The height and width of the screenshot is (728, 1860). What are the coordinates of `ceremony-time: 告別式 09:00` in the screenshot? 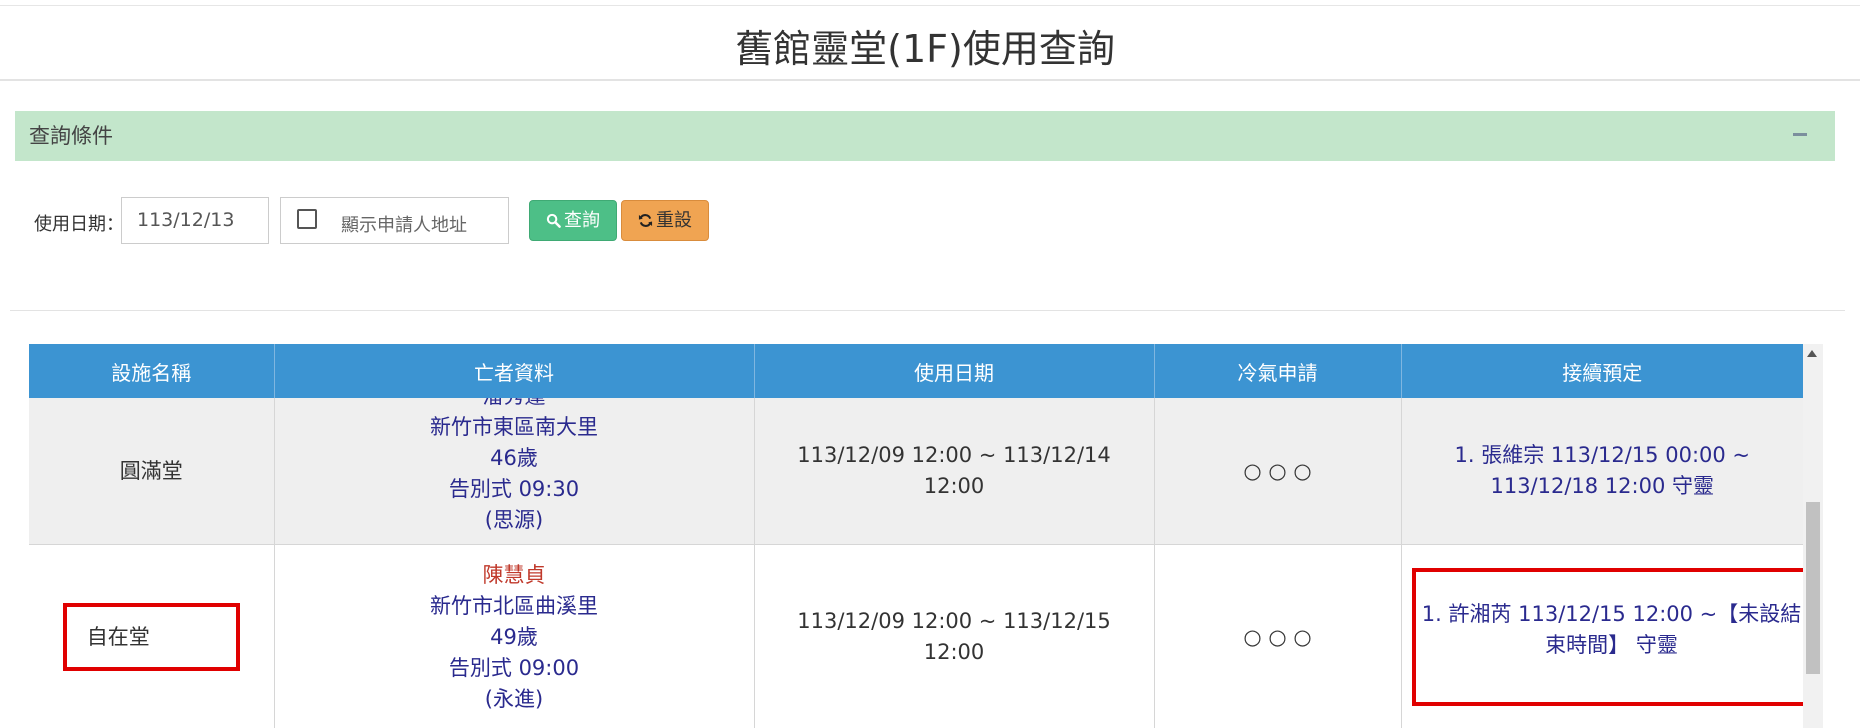 It's located at (514, 667).